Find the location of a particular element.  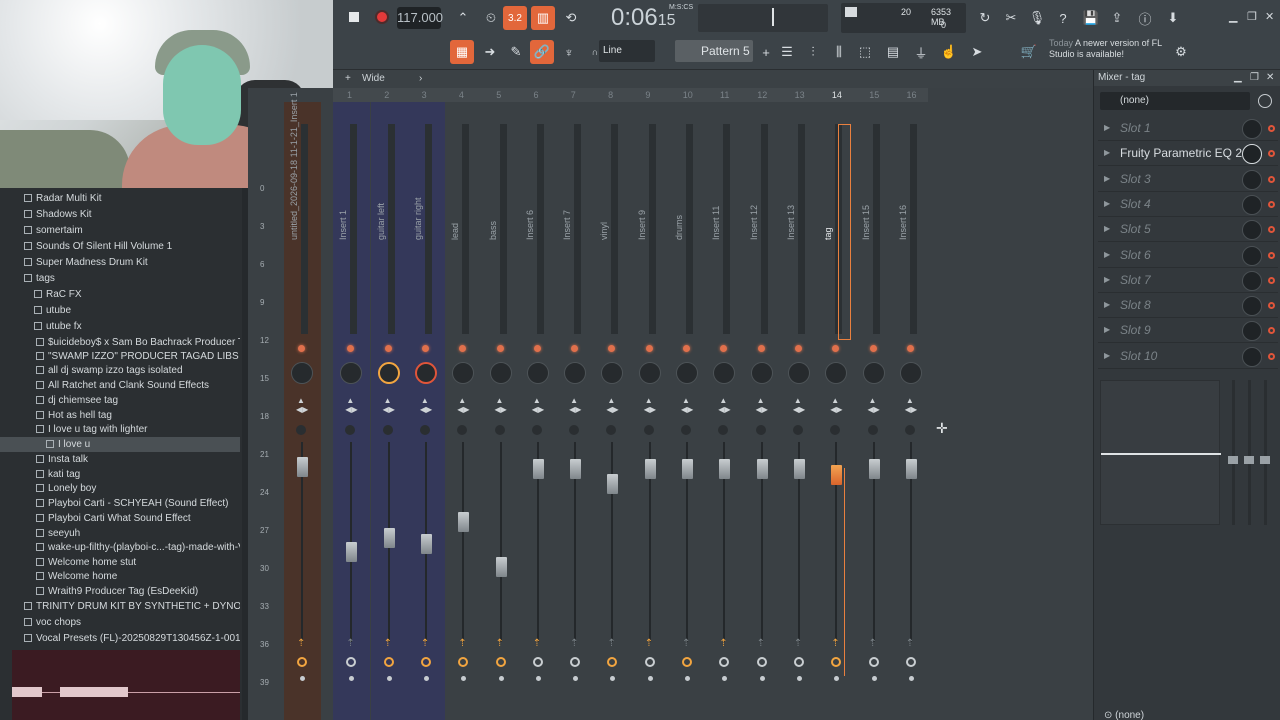

minimize-window-icon: ▁ is located at coordinates (1233, 16).